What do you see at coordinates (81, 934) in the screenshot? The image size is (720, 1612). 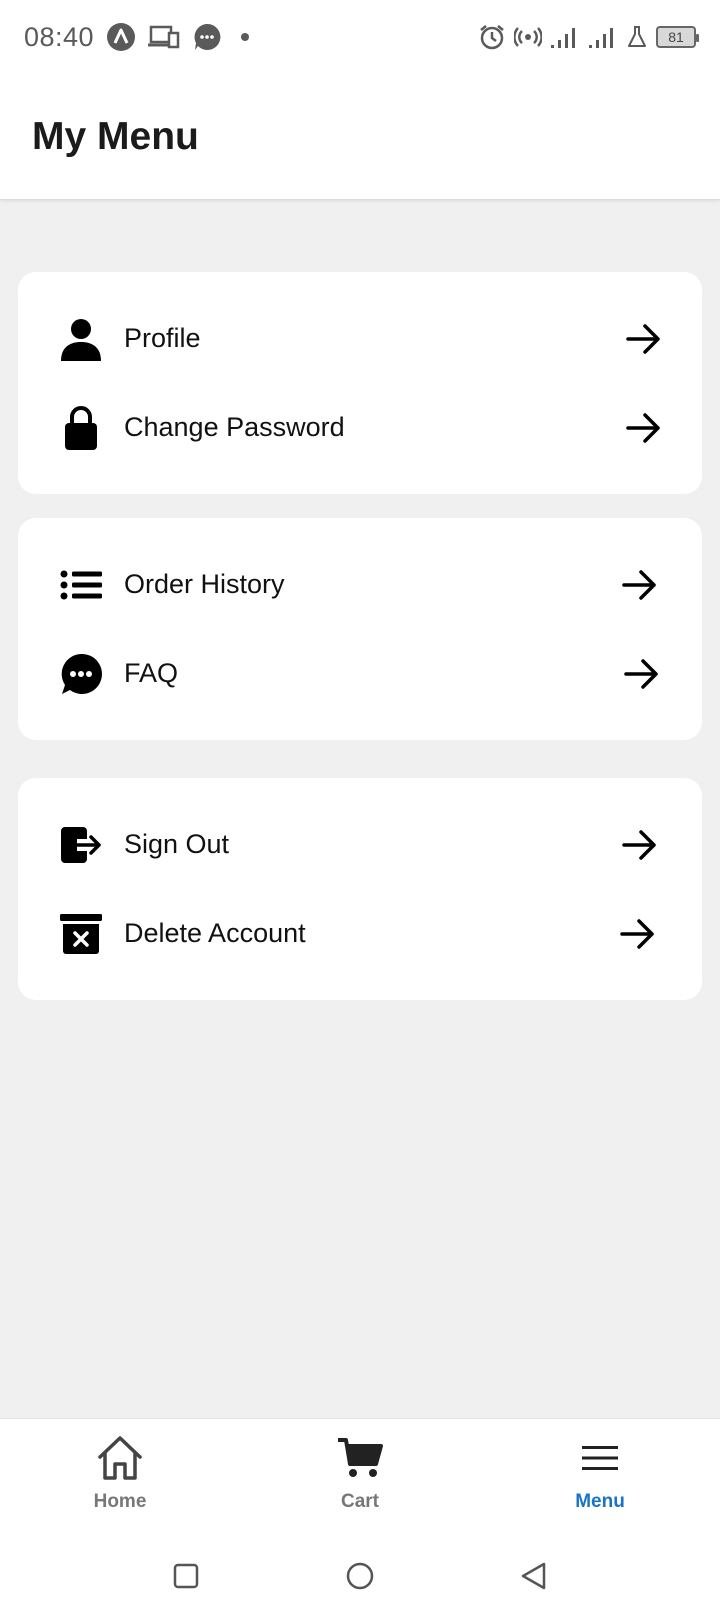 I see `trash-x-icon` at bounding box center [81, 934].